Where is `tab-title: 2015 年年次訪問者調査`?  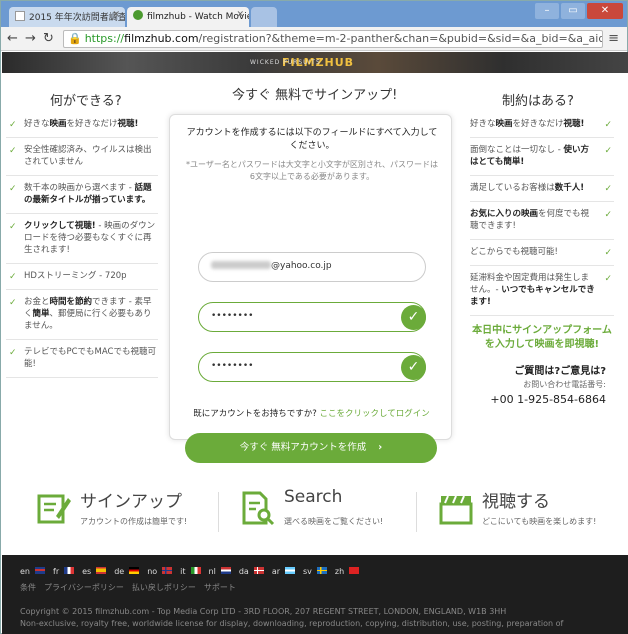
tab-title: 2015 年年次訪問者調査 is located at coordinates (77, 18).